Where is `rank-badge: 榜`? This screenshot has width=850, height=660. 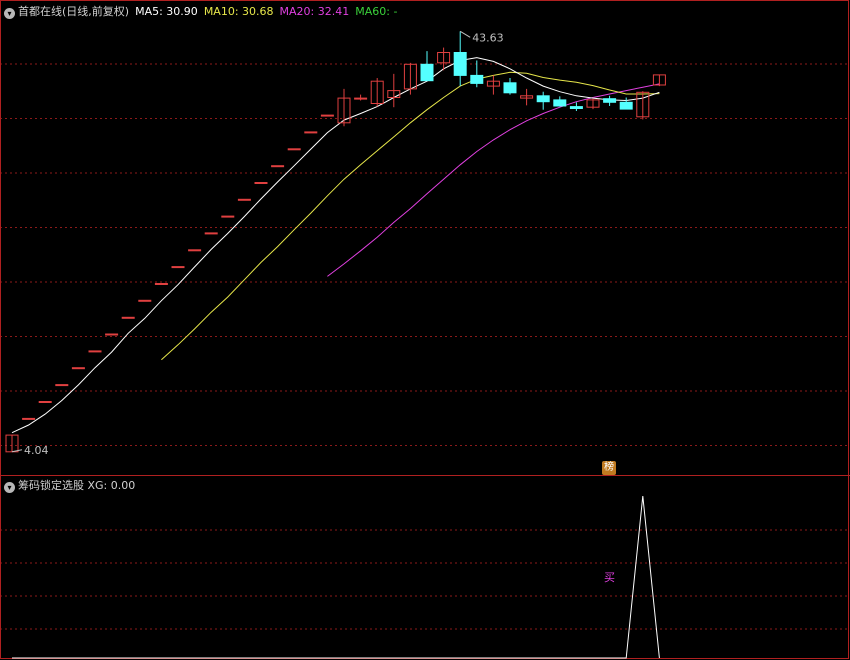
rank-badge: 榜 is located at coordinates (609, 468).